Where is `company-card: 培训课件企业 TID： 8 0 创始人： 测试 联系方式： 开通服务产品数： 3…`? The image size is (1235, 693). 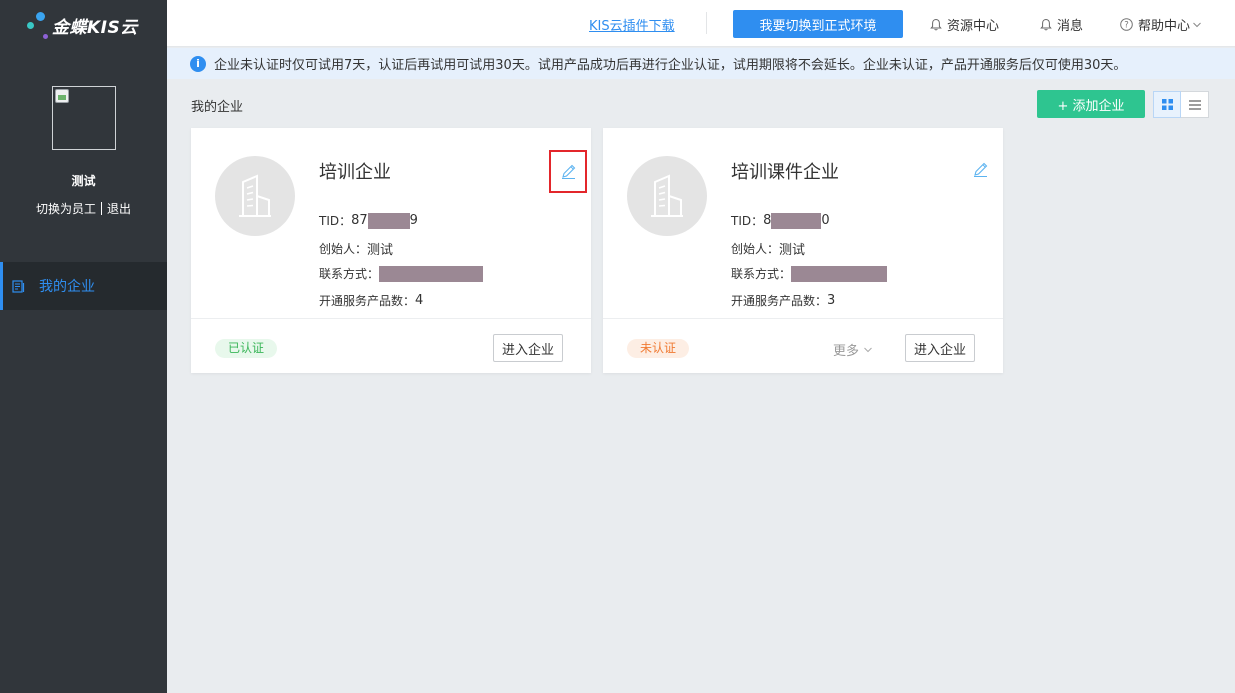
company-card: 培训课件企业 TID： 8 0 创始人： 测试 联系方式： 开通服务产品数： 3… is located at coordinates (803, 250).